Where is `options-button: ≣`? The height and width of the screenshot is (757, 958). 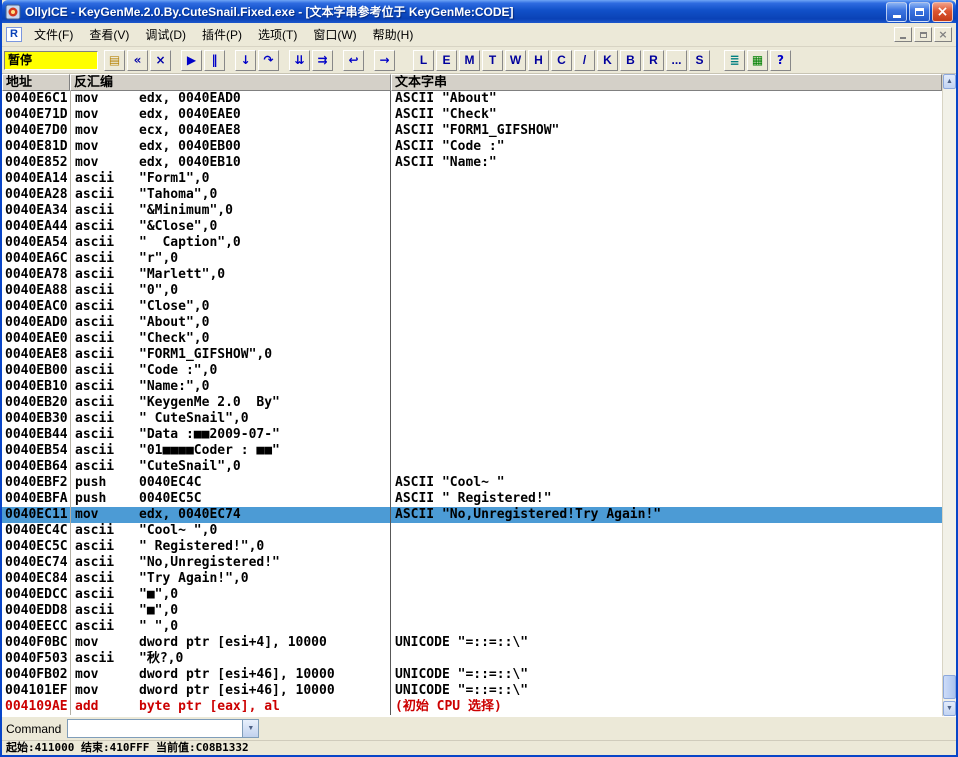
options-button: ≣ is located at coordinates (734, 60).